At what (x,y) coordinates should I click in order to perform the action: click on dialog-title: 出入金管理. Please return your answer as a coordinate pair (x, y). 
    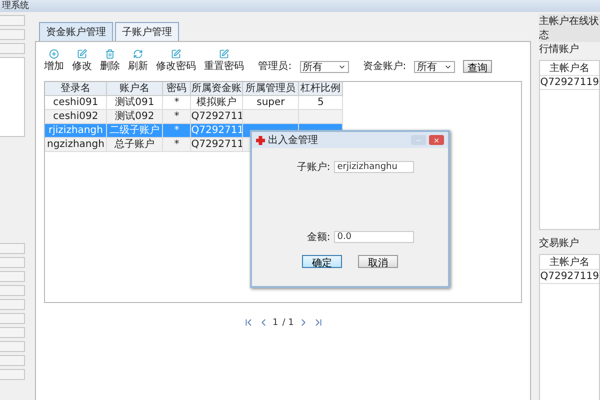
    Looking at the image, I should click on (293, 140).